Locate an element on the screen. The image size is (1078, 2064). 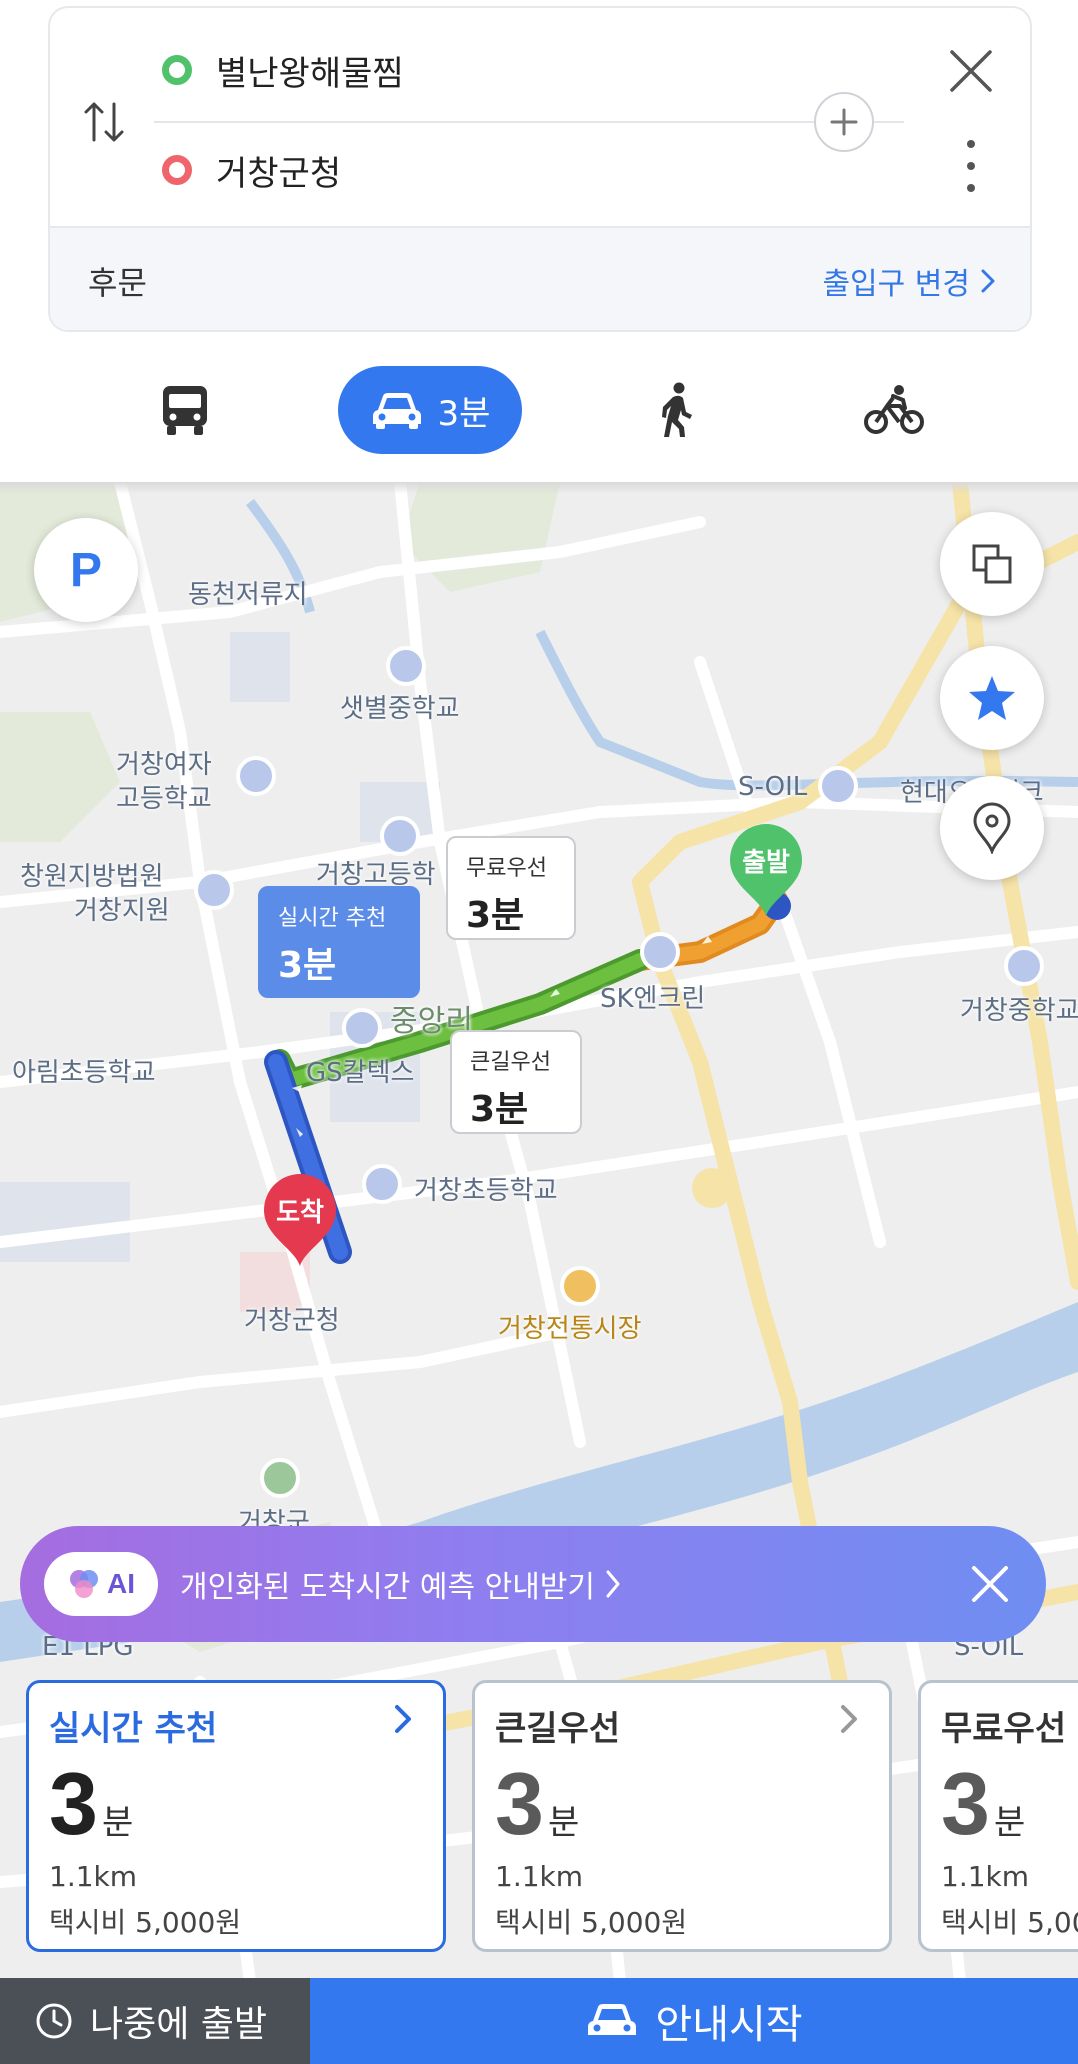
tab-bike is located at coordinates (894, 410).